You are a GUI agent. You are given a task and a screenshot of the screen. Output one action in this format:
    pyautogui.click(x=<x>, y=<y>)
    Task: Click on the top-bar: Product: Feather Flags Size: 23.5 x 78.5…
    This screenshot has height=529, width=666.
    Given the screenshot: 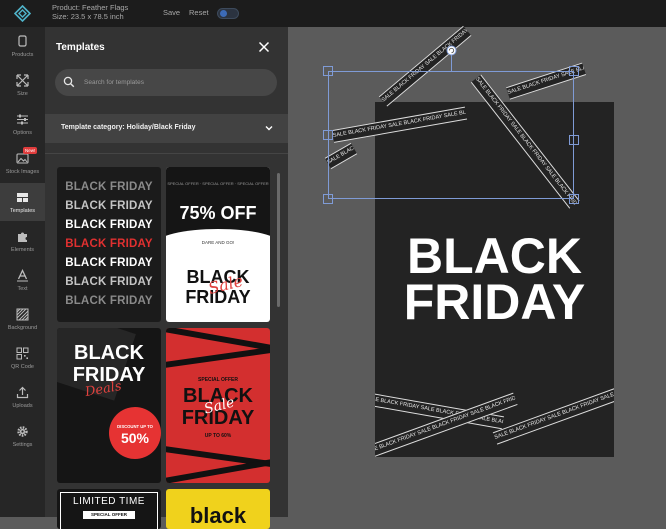 What is the action you would take?
    pyautogui.click(x=333, y=13)
    